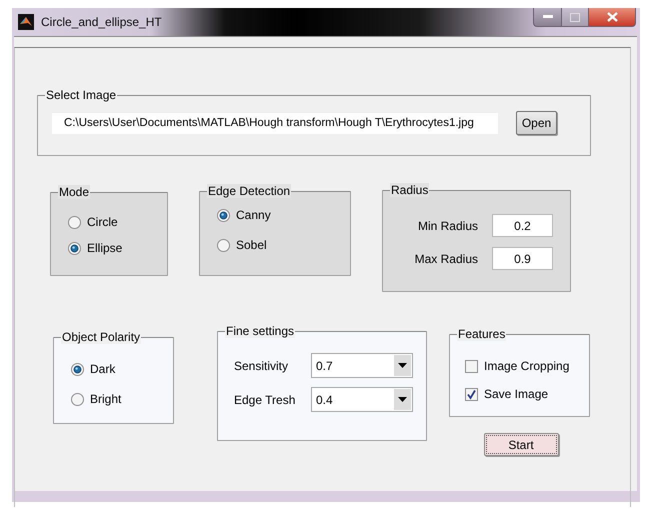 This screenshot has height=510, width=650. I want to click on radio-label: Bright, so click(106, 399).